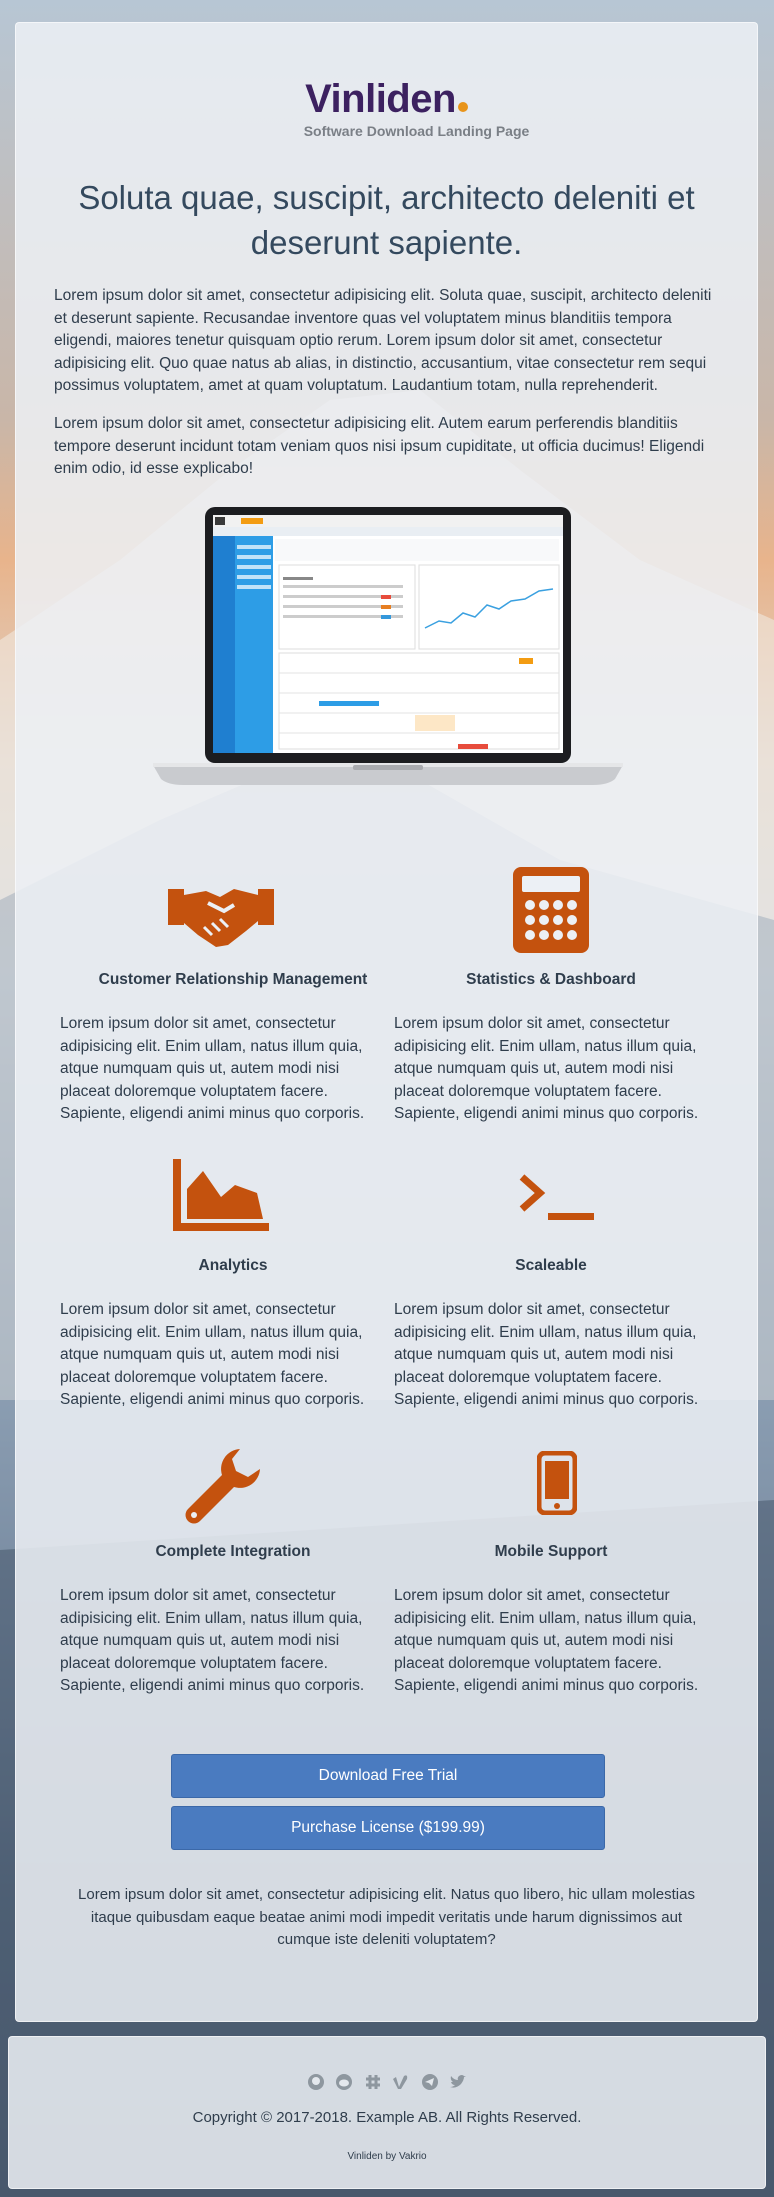 The image size is (774, 2197). What do you see at coordinates (233, 1265) in the screenshot?
I see `feature-title: Analytics` at bounding box center [233, 1265].